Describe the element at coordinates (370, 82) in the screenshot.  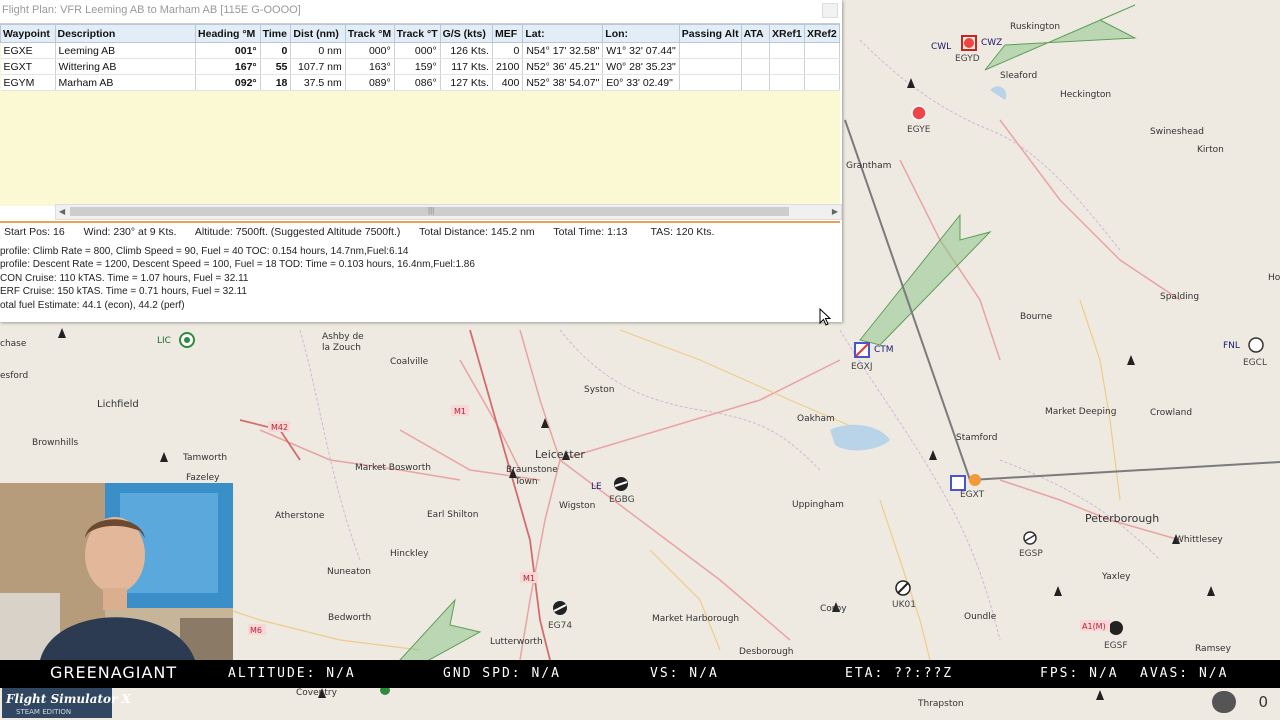
I see `cell-track-m: 089°` at that location.